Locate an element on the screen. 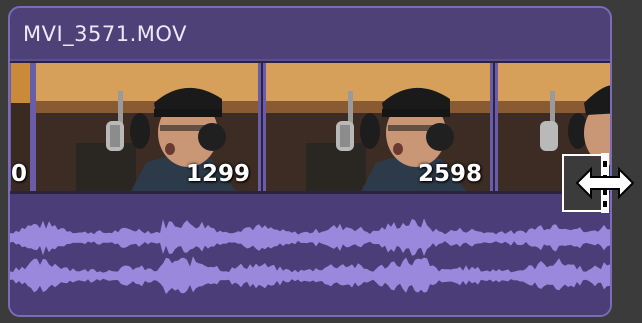  clip-title: MVI_3571.MOV is located at coordinates (105, 34).